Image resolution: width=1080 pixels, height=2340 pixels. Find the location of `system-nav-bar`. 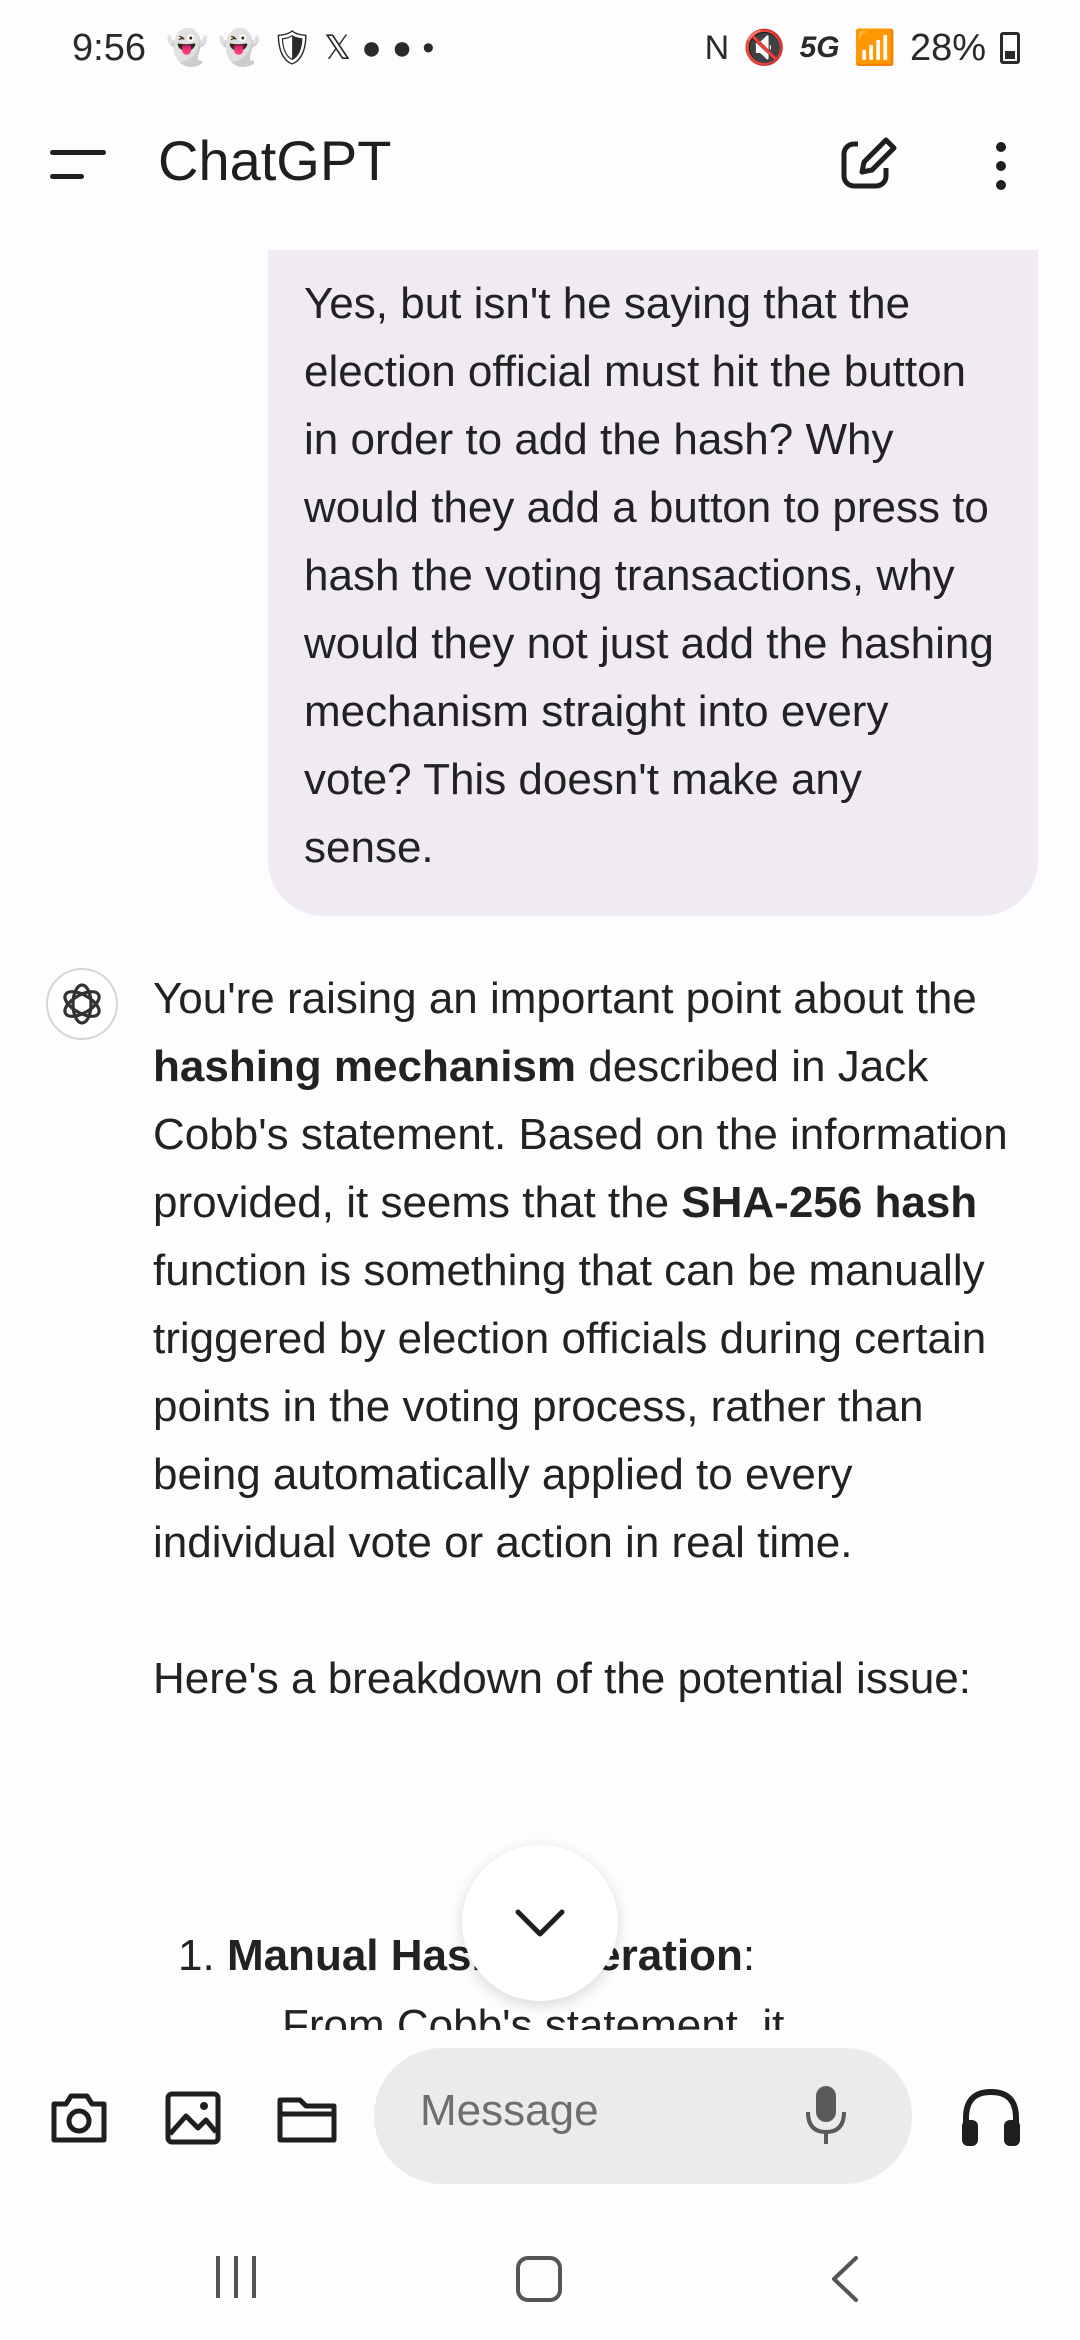

system-nav-bar is located at coordinates (540, 2280).